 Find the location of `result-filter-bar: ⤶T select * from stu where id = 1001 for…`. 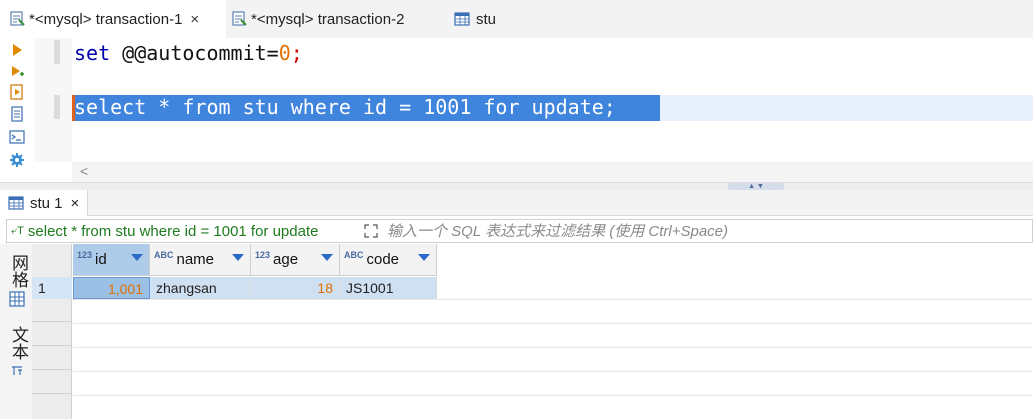

result-filter-bar: ⤶T select * from stu where id = 1001 for… is located at coordinates (519, 231).